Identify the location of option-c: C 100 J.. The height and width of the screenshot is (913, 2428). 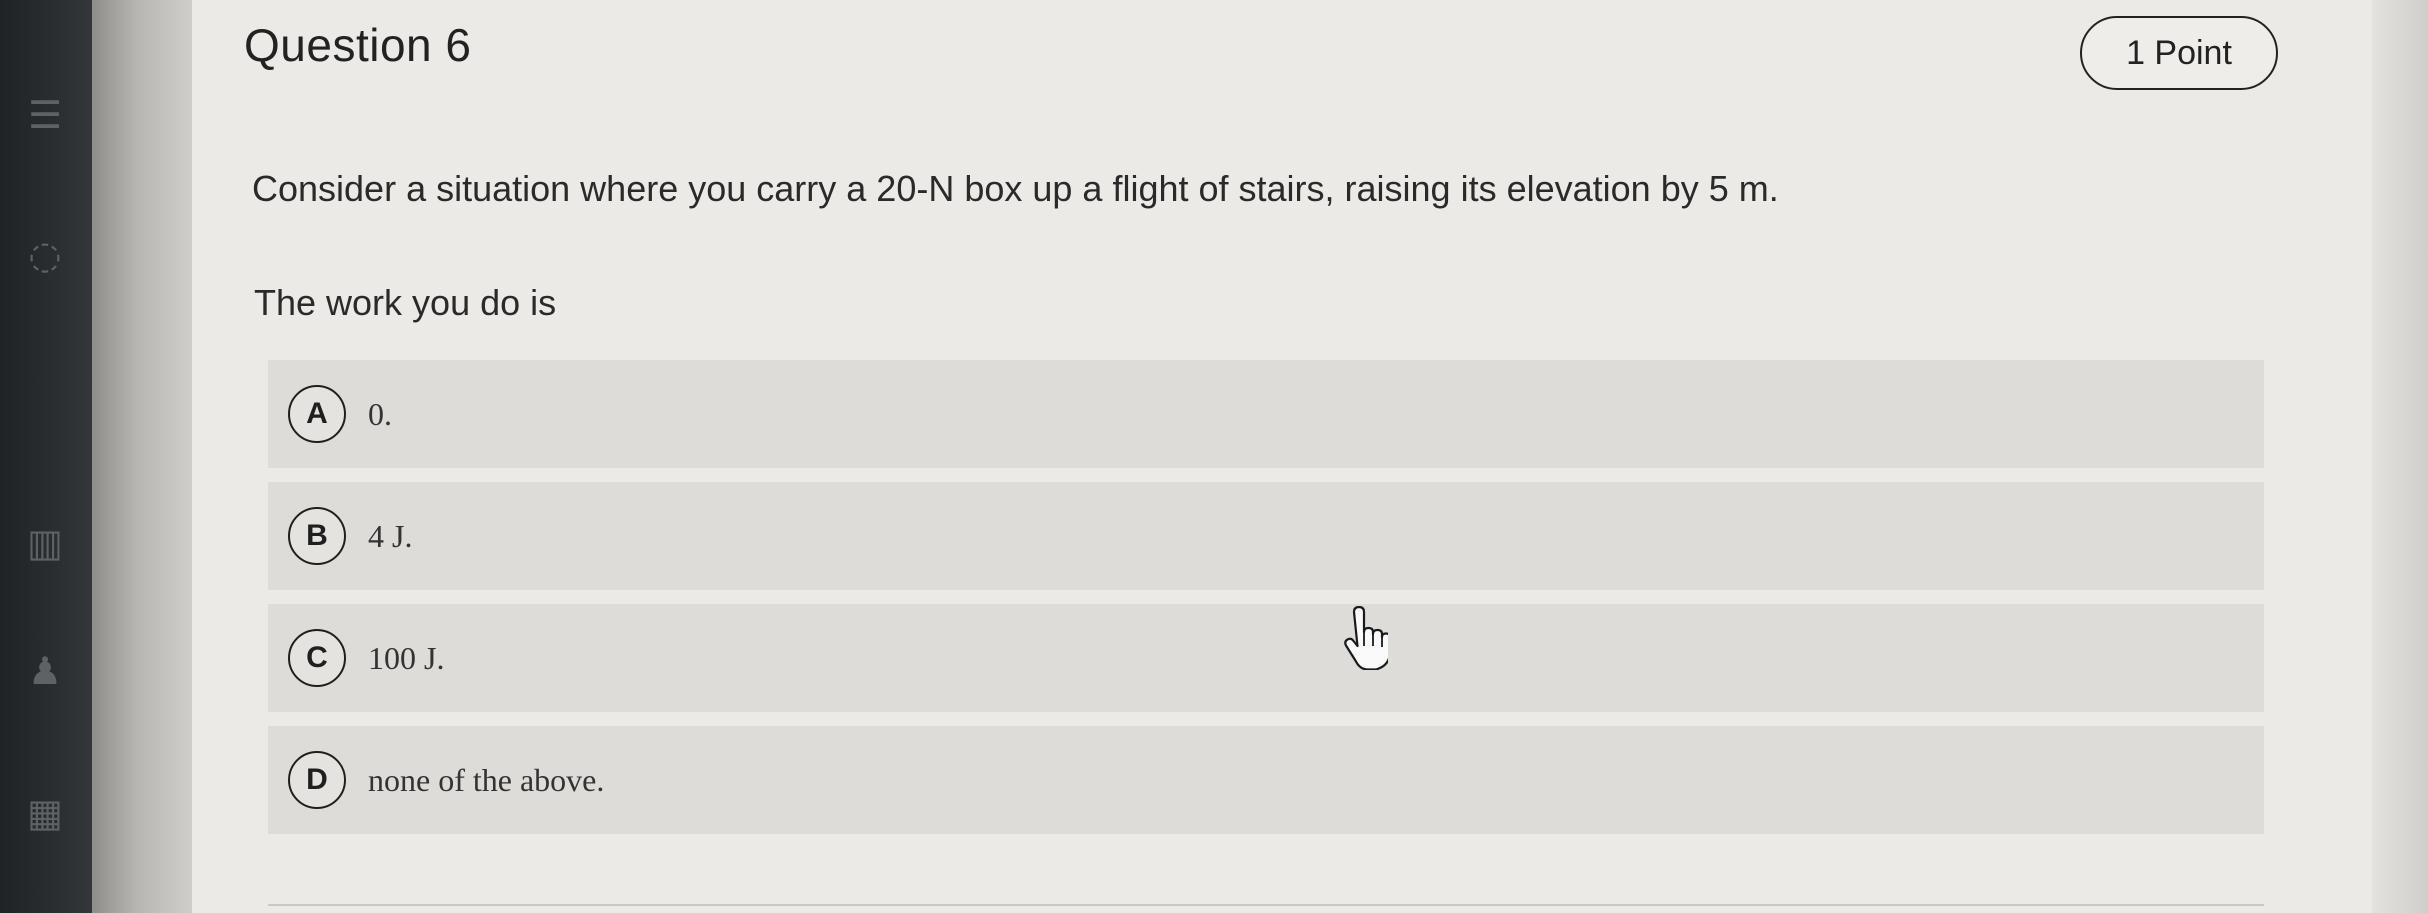
(1266, 658).